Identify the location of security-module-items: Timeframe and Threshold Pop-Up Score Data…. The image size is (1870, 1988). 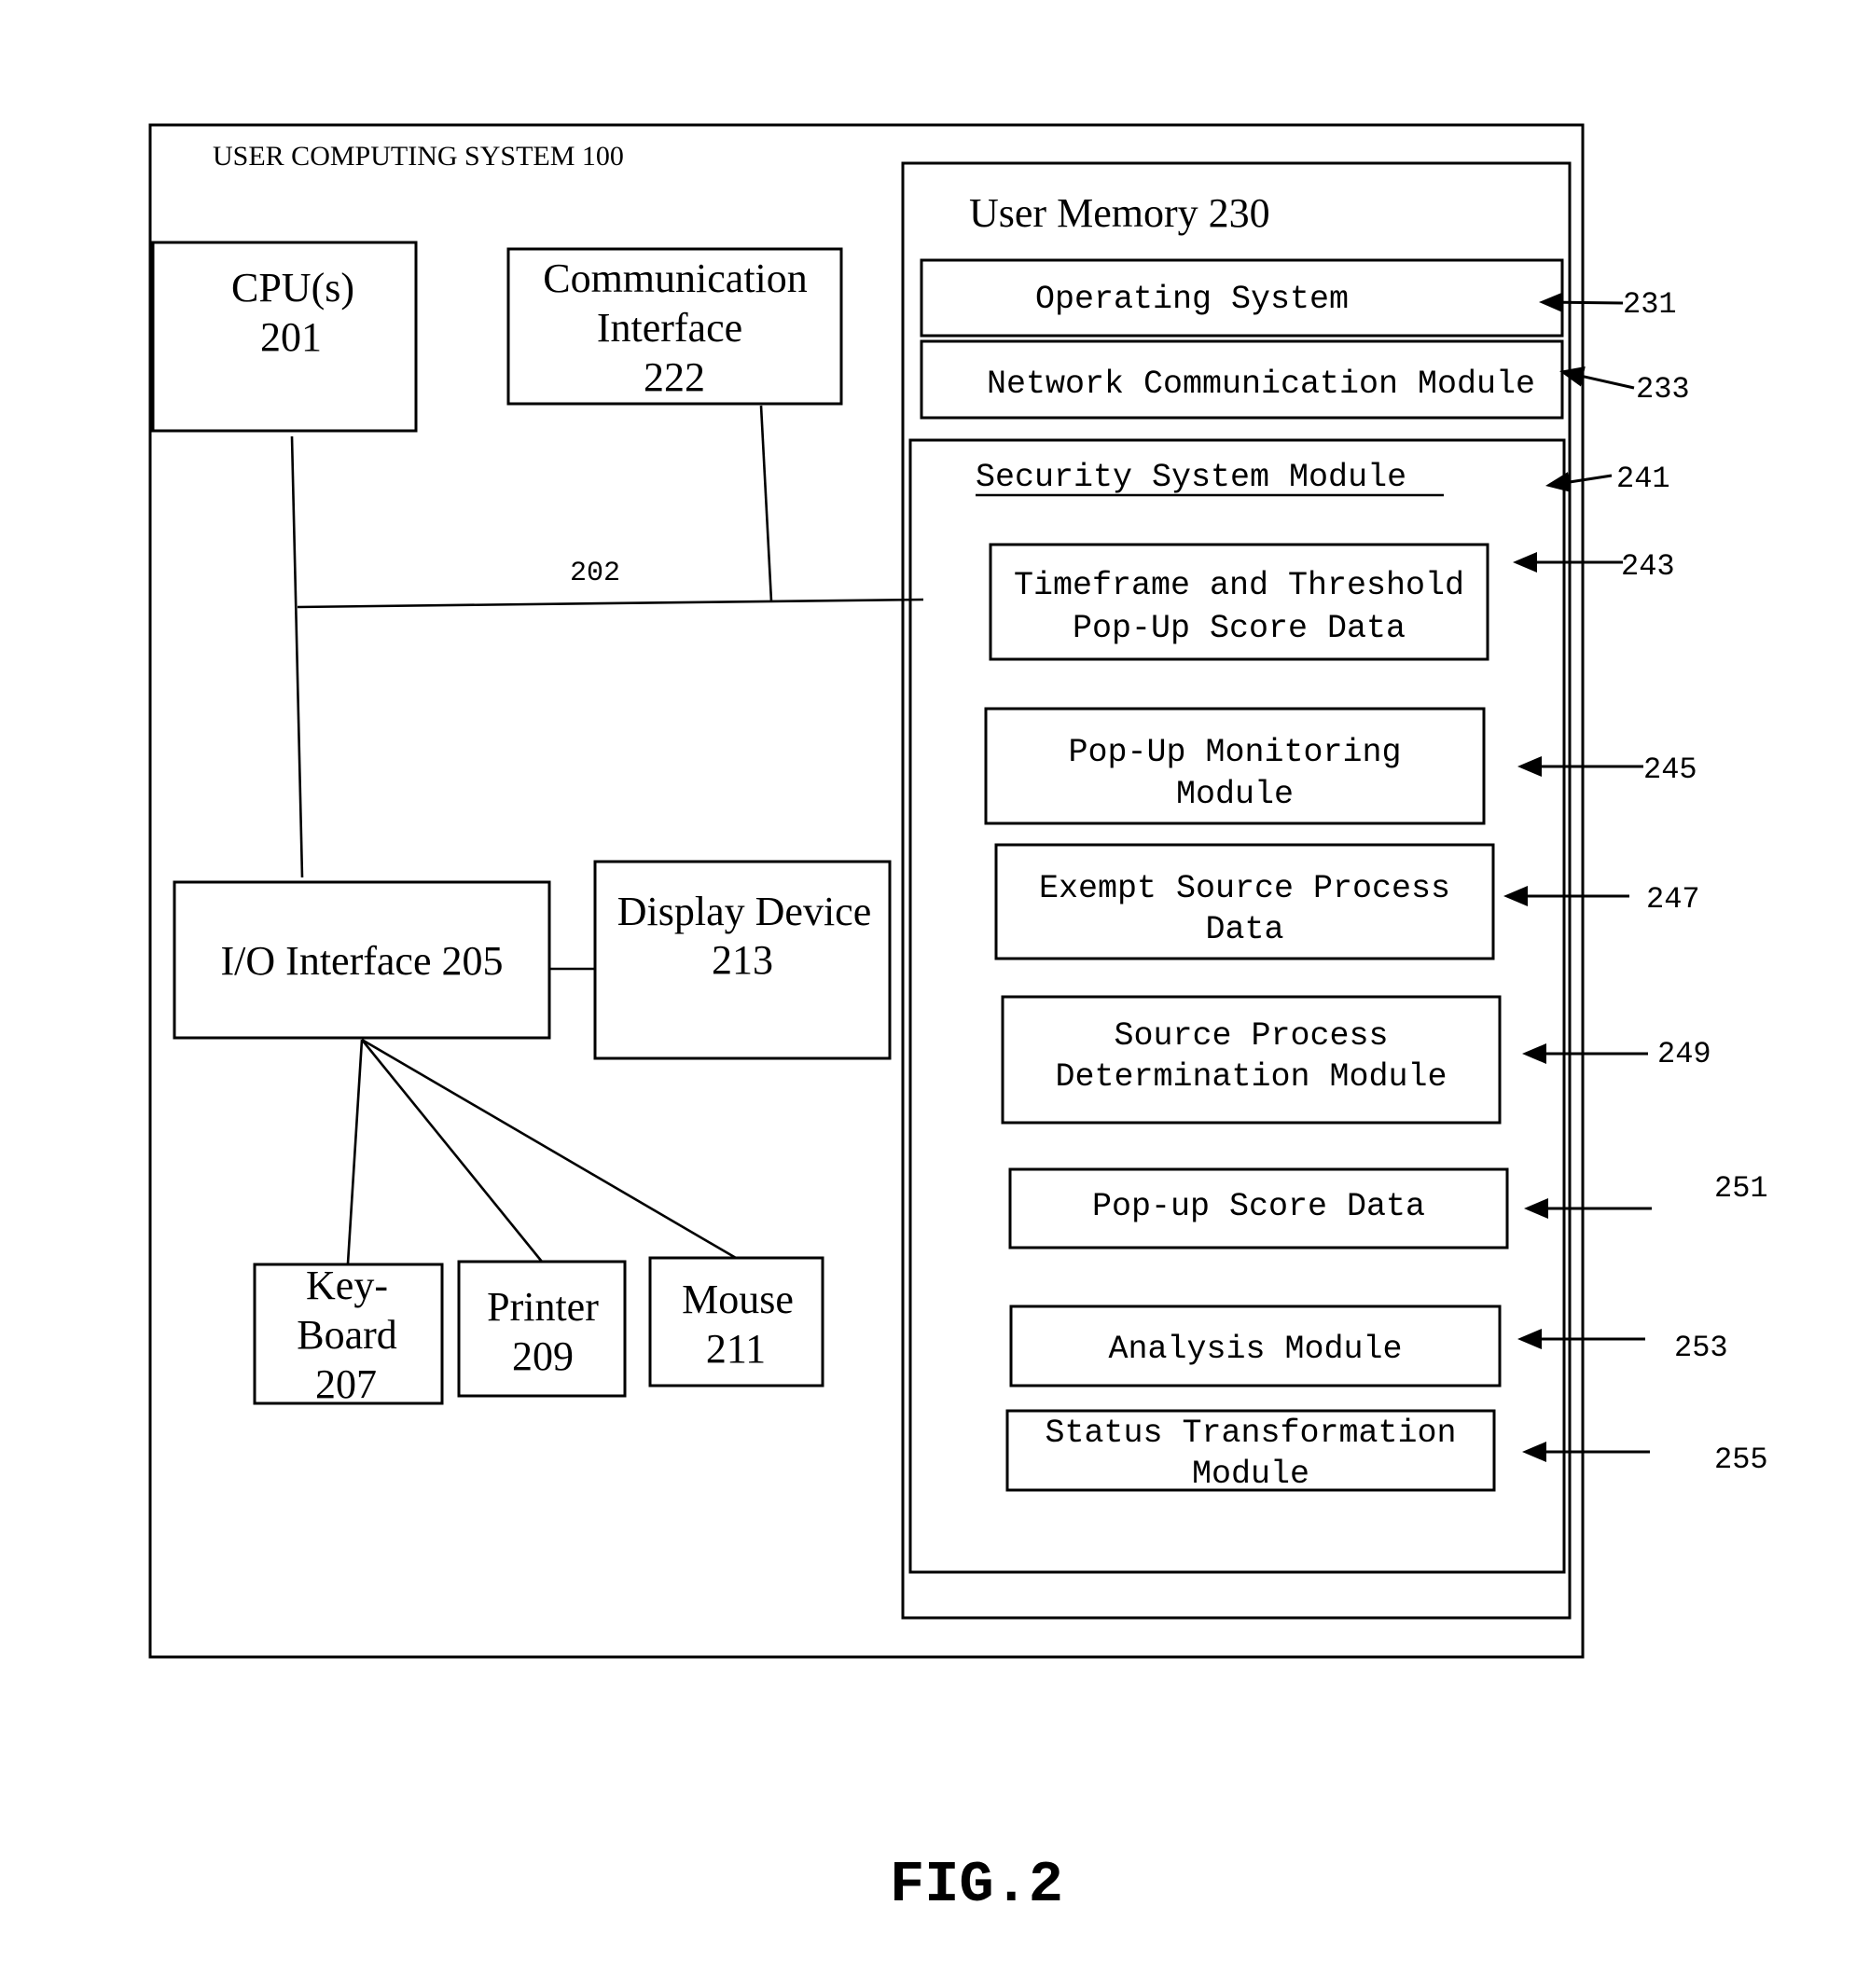
(1246, 1018).